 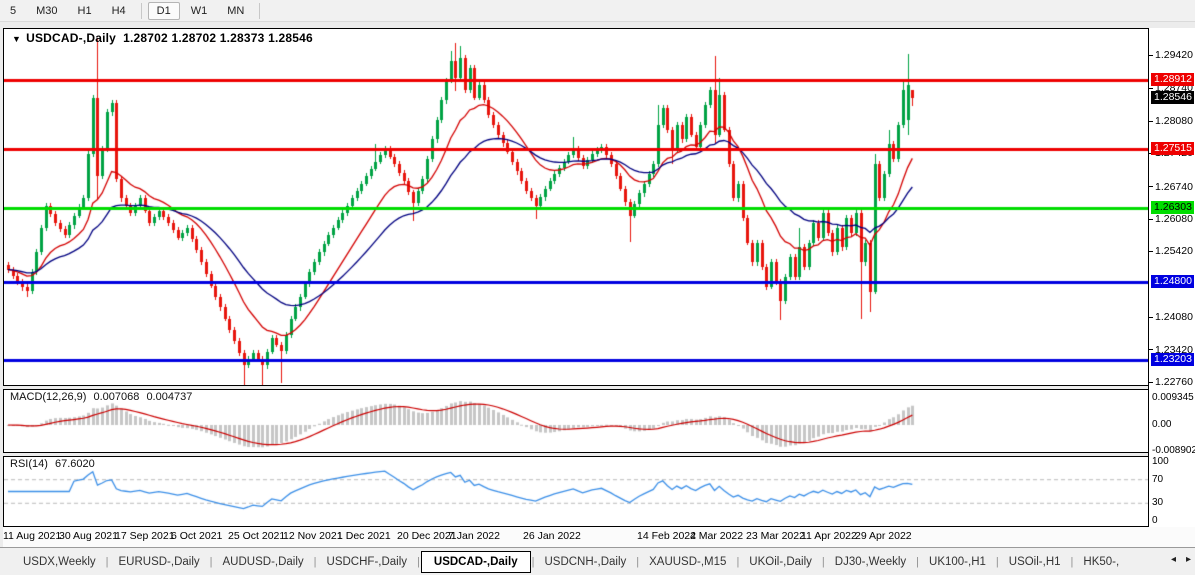 What do you see at coordinates (13, 11) in the screenshot?
I see `timeframe-button-5: 5` at bounding box center [13, 11].